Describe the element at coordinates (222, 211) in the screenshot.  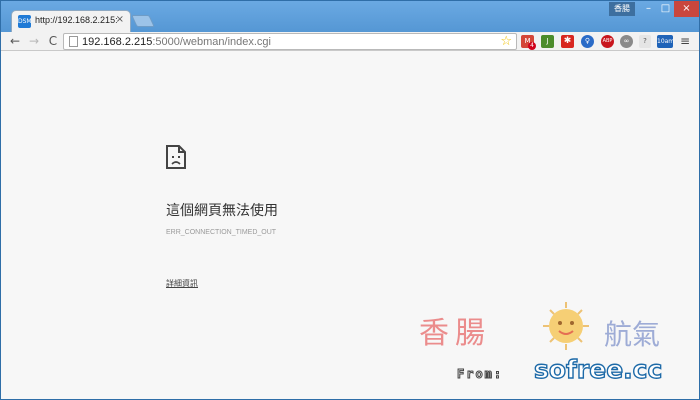
I see `error-title: 這個網頁無法使用` at that location.